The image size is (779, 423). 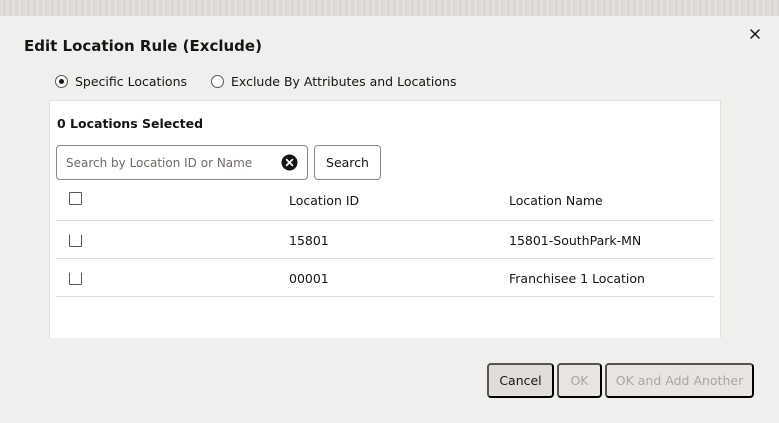 I want to click on cancel-button: Cancel, so click(x=520, y=380).